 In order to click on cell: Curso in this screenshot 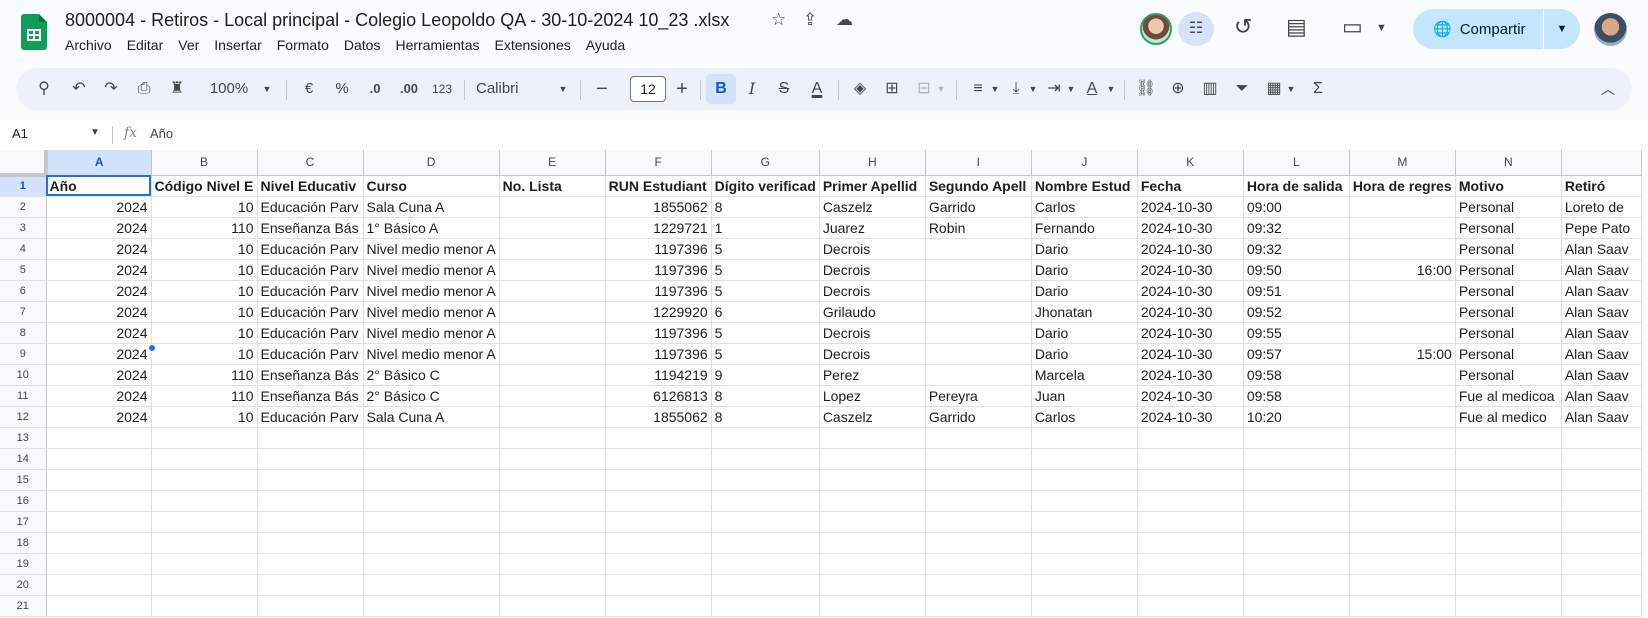, I will do `click(431, 186)`.